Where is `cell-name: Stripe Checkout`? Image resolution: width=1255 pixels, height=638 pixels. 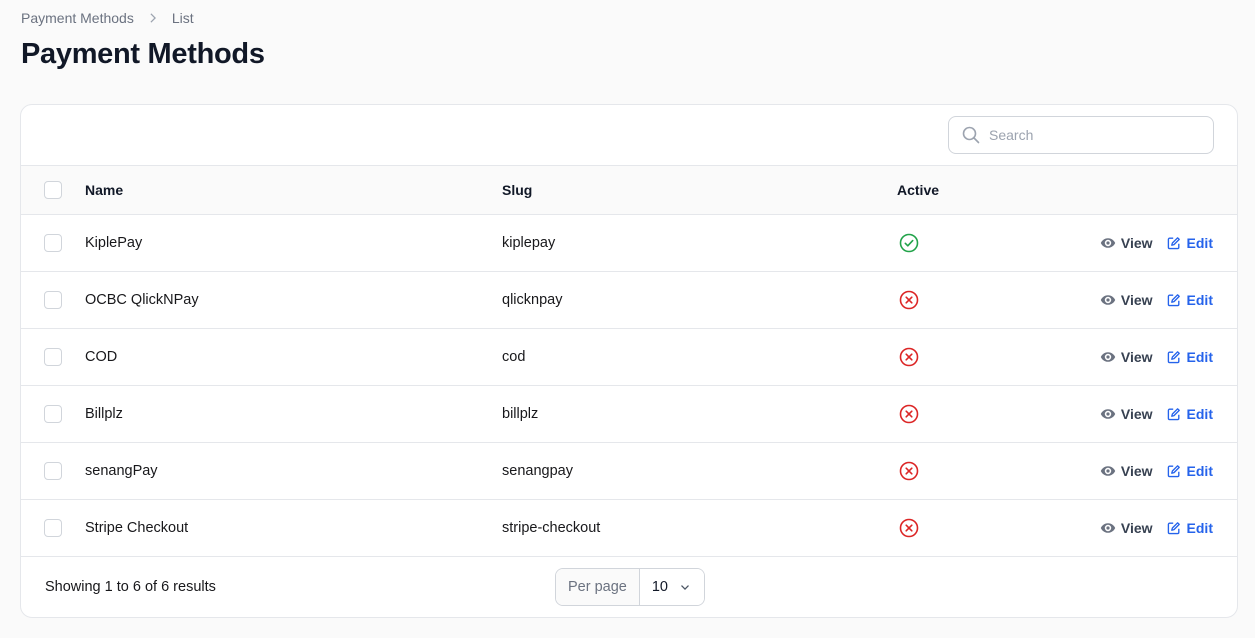 cell-name: Stripe Checkout is located at coordinates (137, 528).